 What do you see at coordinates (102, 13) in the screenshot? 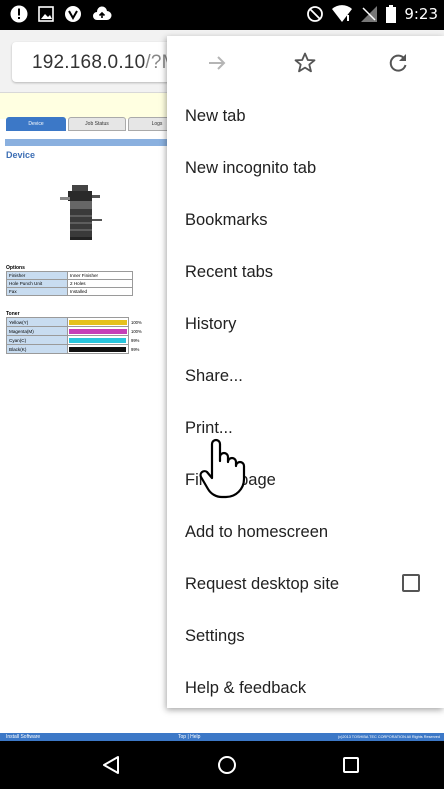
I see `cloud-upload-icon` at bounding box center [102, 13].